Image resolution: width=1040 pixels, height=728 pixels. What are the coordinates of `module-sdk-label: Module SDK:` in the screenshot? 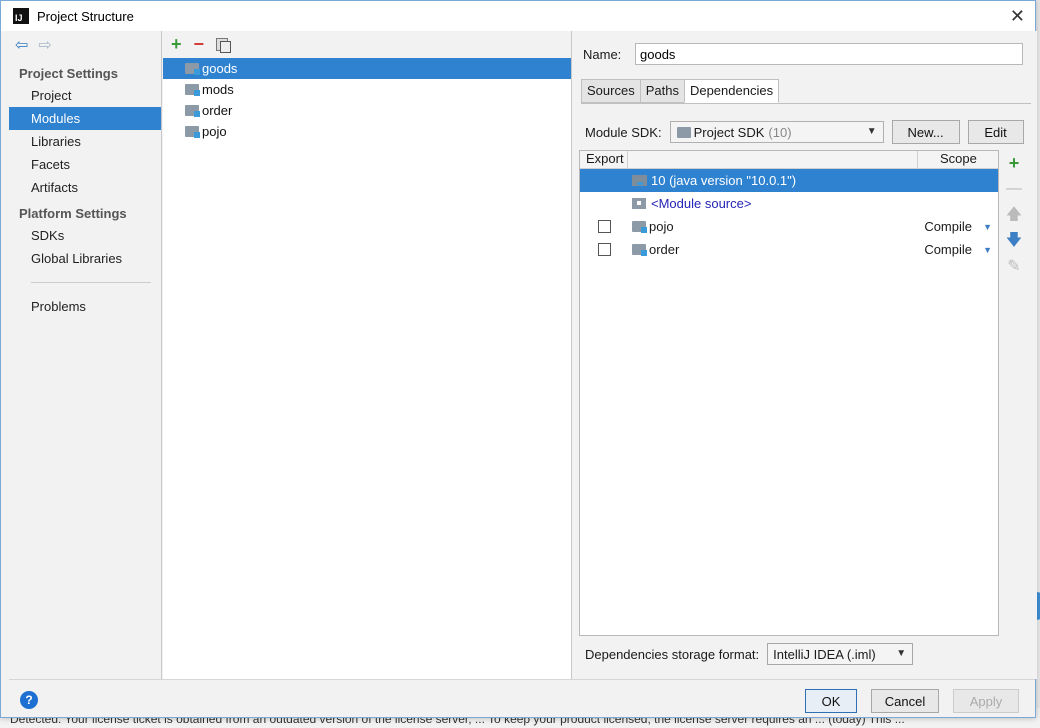 It's located at (623, 132).